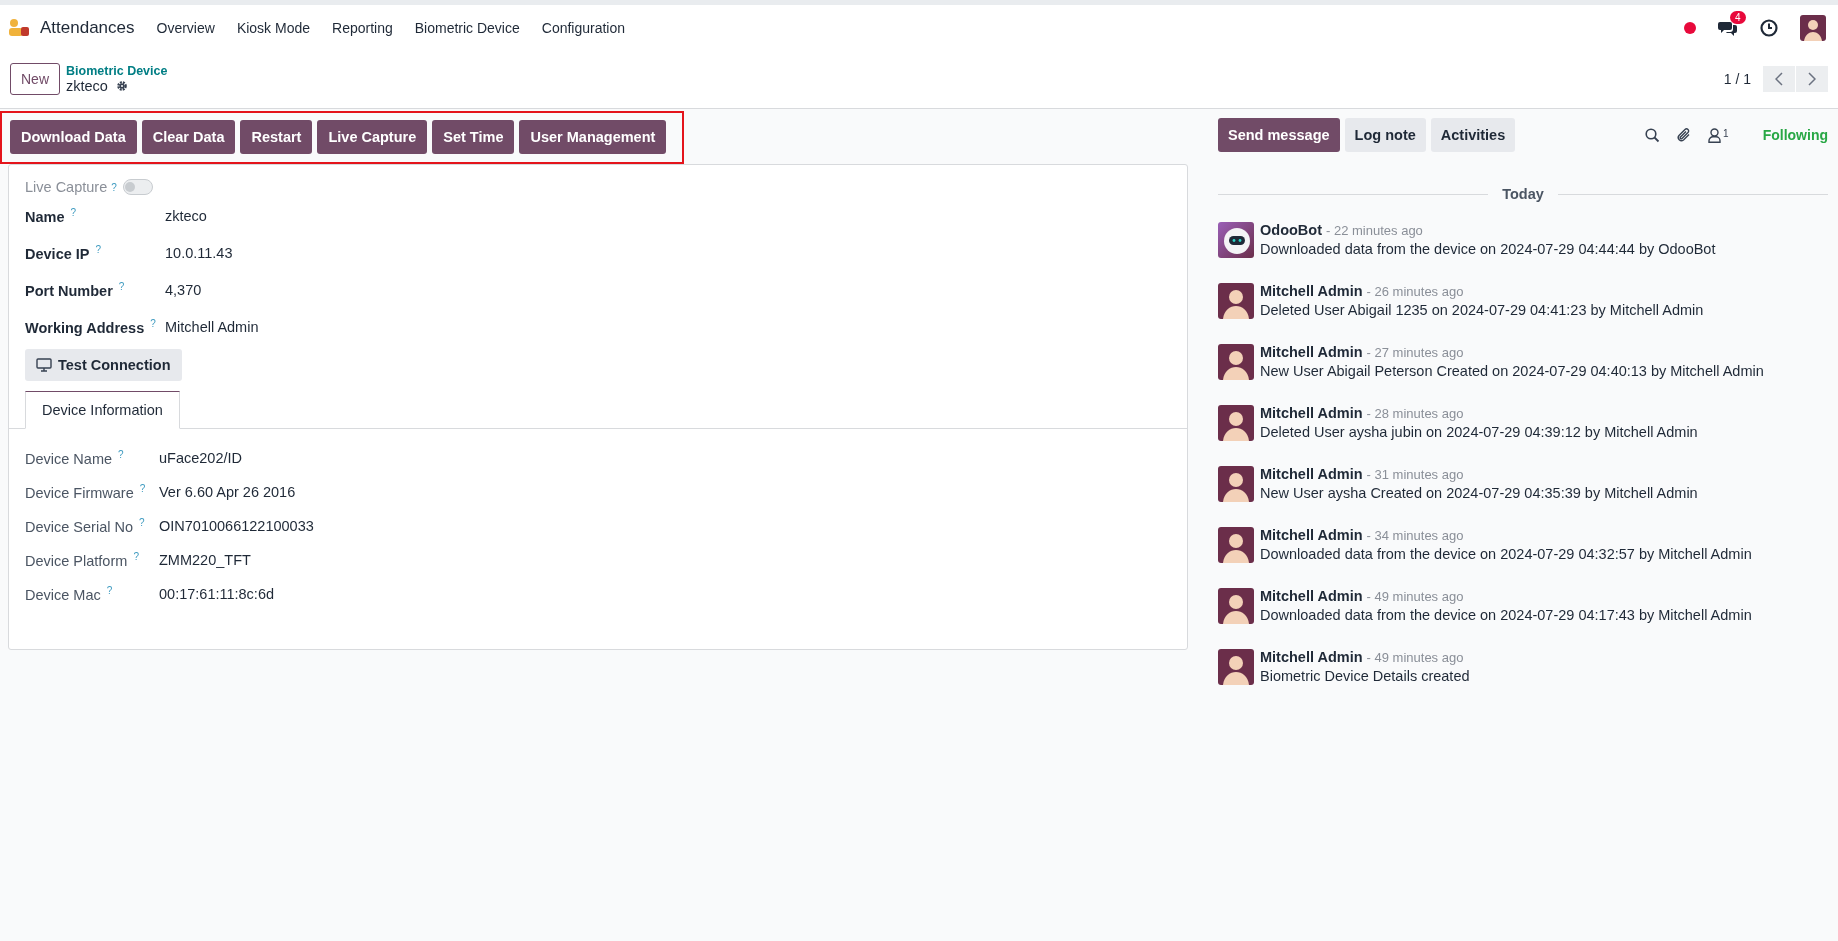  What do you see at coordinates (1374, 230) in the screenshot?
I see `message-time: - 22 minutes ago` at bounding box center [1374, 230].